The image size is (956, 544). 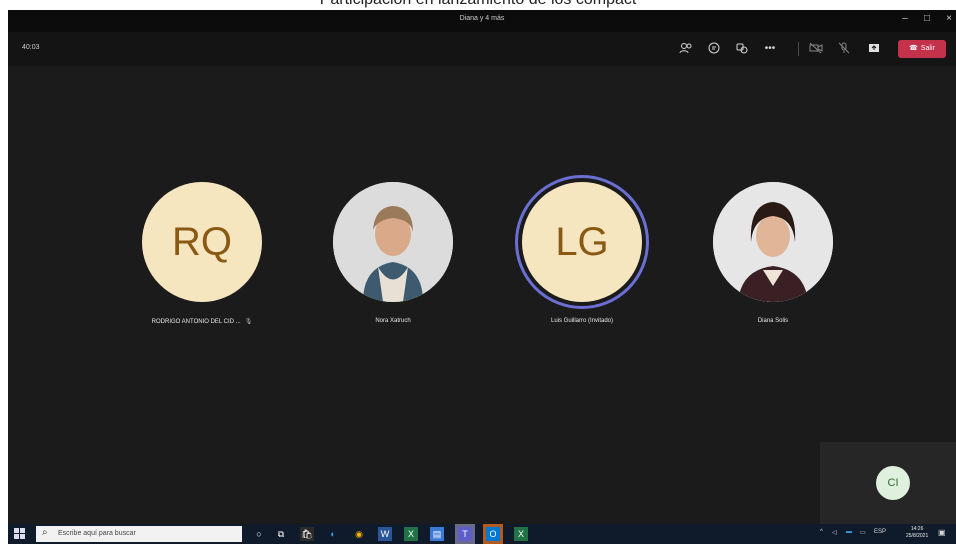 What do you see at coordinates (307, 534) in the screenshot?
I see `store-icon: 🛍` at bounding box center [307, 534].